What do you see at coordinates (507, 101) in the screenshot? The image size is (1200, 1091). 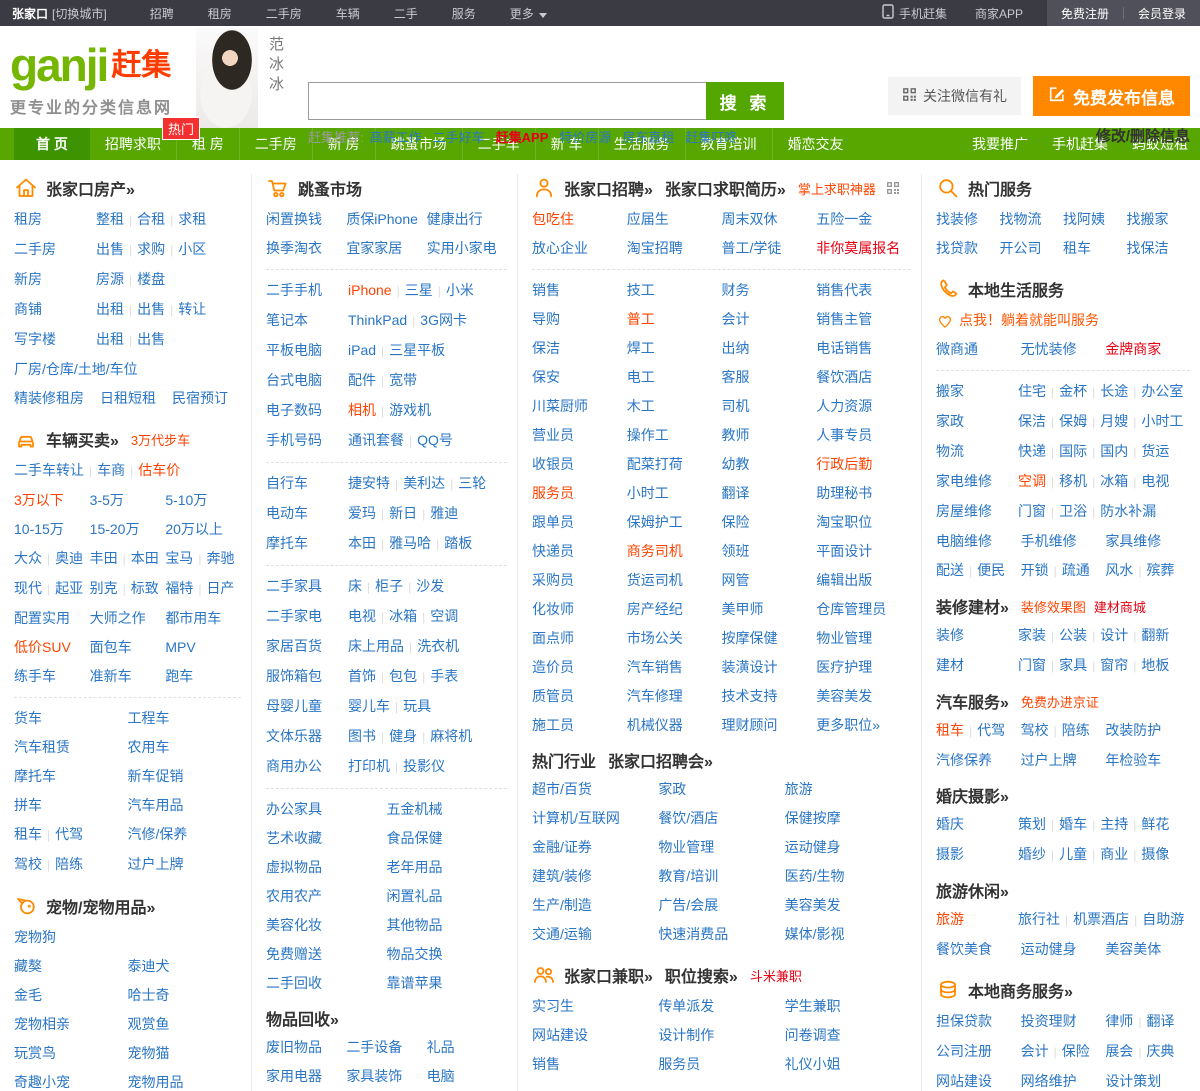 I see `search-input` at bounding box center [507, 101].